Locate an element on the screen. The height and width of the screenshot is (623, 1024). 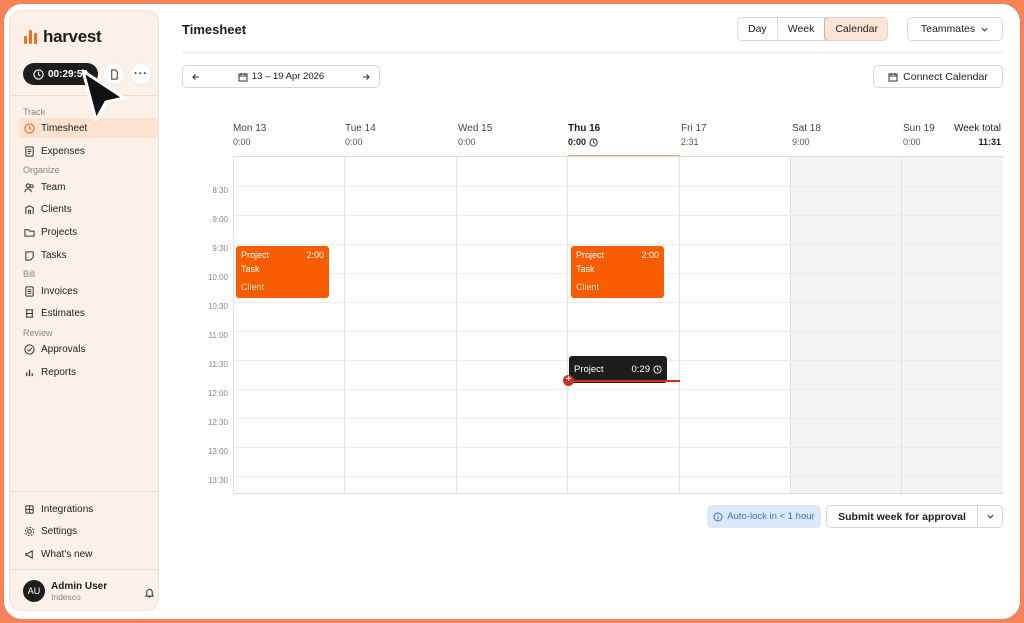
time-label: 11:00 is located at coordinates (218, 335).